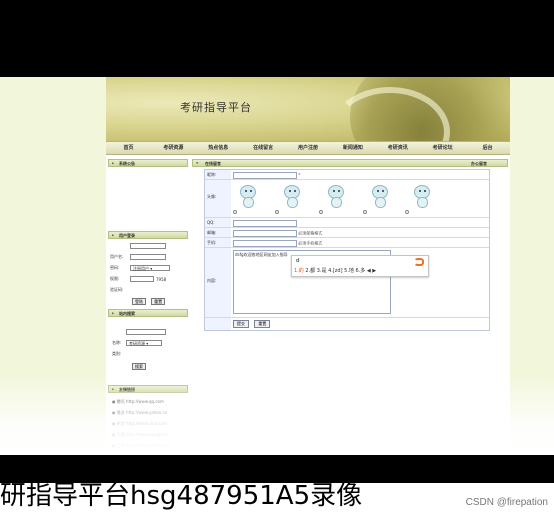 This screenshot has height=515, width=554. I want to click on actions-label-spacer, so click(218, 324).